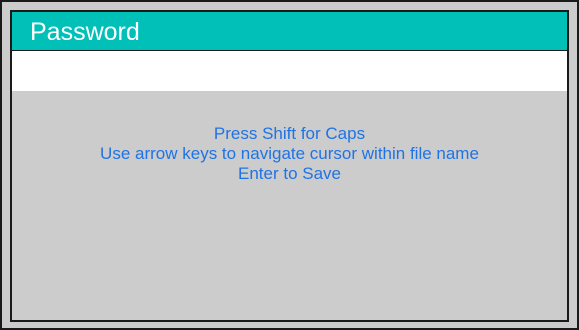 The image size is (579, 330). I want to click on instruction-shift-caps: Press Shift for Caps, so click(289, 133).